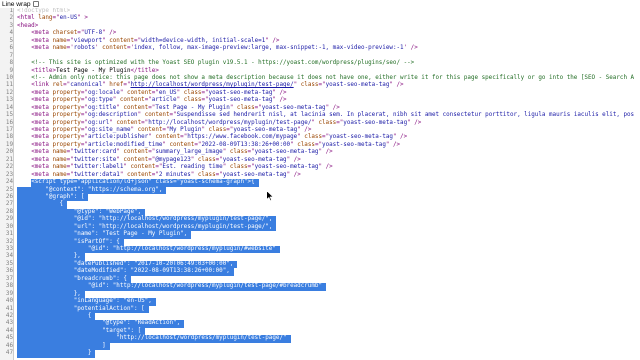 This screenshot has height=360, width=640. What do you see at coordinates (100, 100) in the screenshot?
I see `attribute-value: og:type` at bounding box center [100, 100].